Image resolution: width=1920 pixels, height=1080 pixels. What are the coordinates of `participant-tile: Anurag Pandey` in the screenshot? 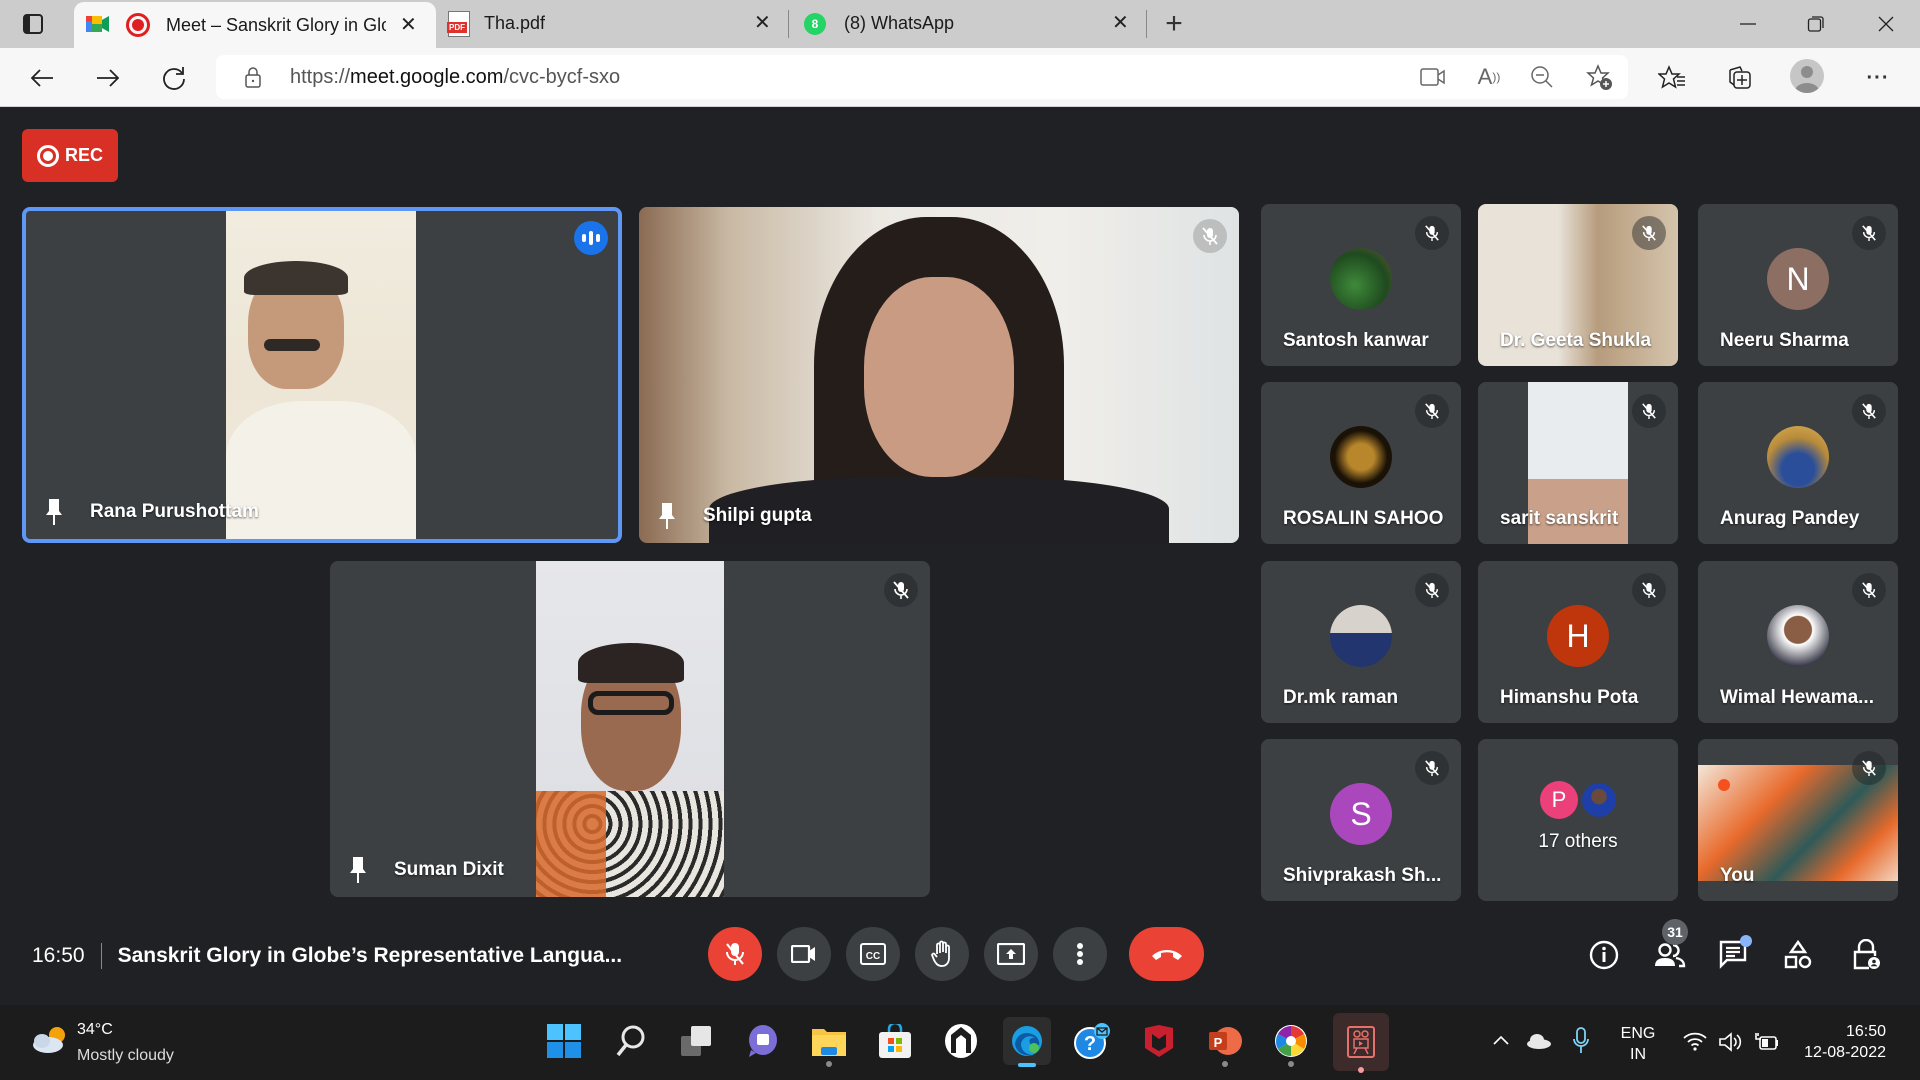 It's located at (1798, 463).